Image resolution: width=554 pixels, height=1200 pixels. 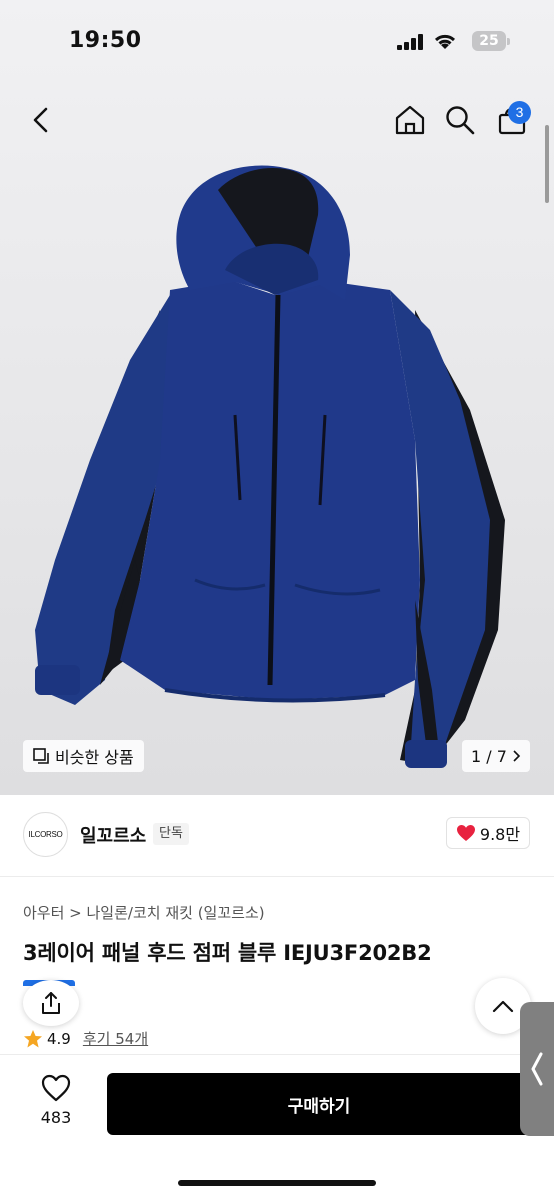 I want to click on divider, so click(x=277, y=1054).